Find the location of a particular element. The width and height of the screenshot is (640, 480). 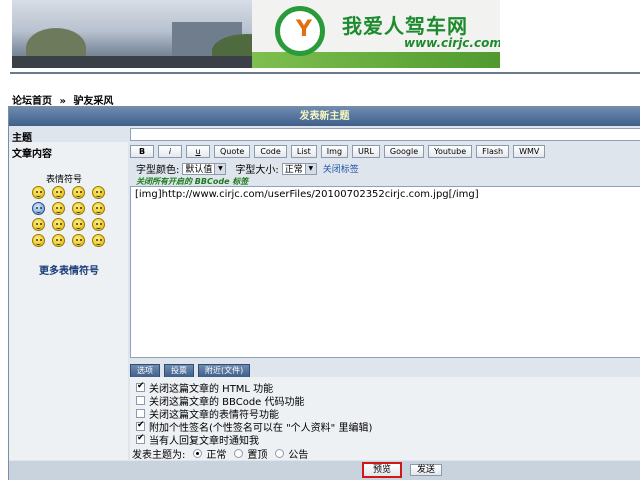

emoticons-title: 表情符号 is located at coordinates (64, 180).